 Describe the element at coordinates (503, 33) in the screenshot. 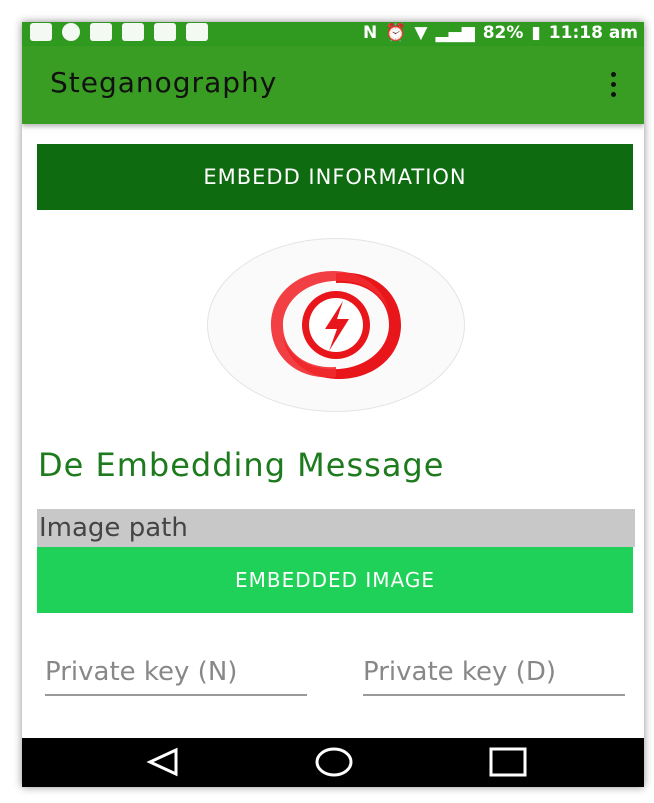

I see `battery-level: 82%` at that location.